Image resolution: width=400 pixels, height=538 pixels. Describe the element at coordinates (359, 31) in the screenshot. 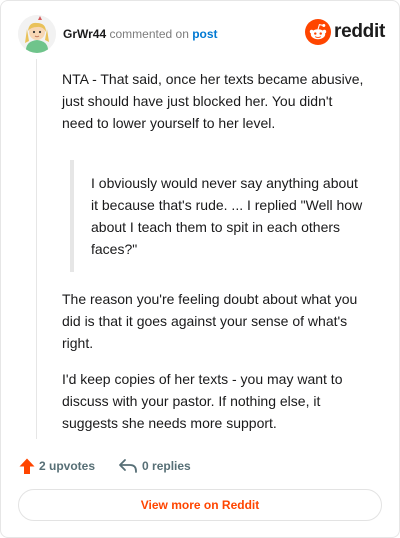

I see `reddit-wordmark: reddit` at that location.